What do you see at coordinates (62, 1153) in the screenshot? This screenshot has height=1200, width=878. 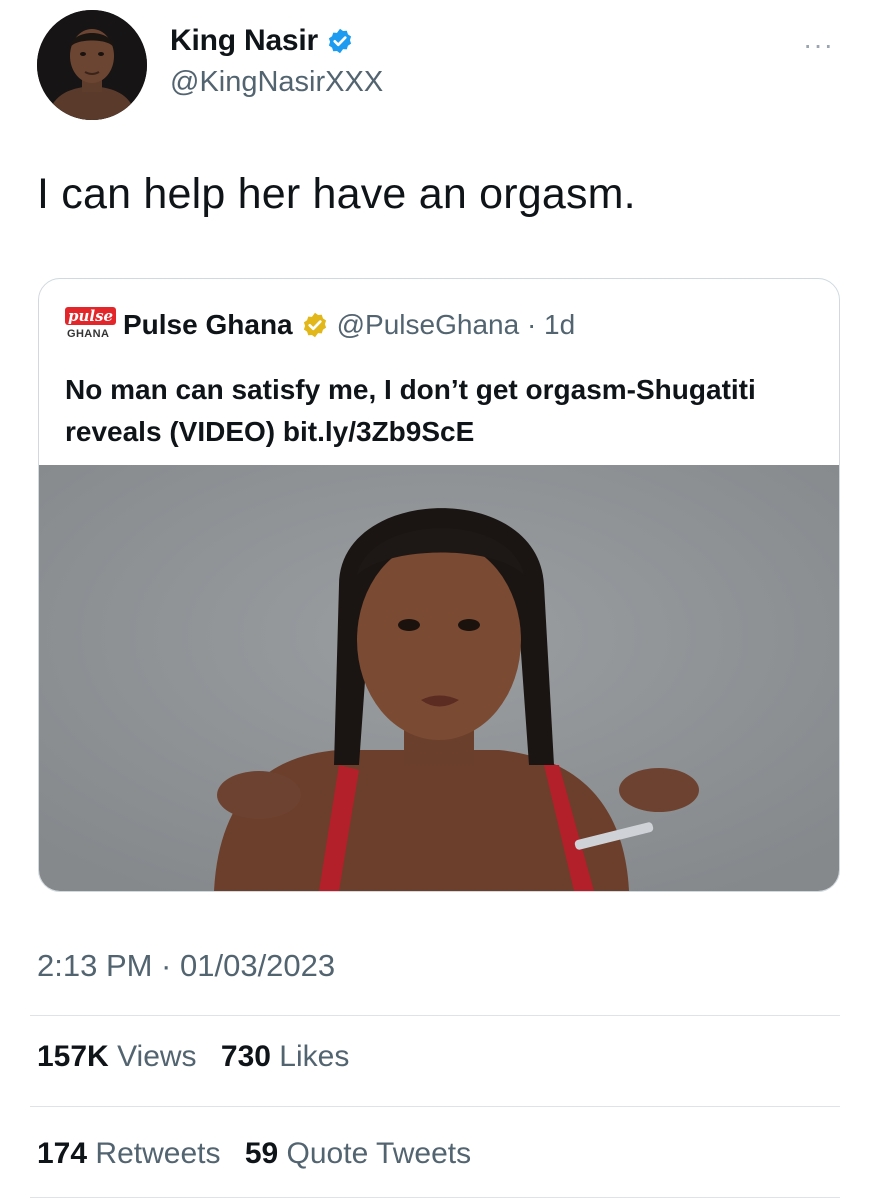 I see `retweets-count: 174` at bounding box center [62, 1153].